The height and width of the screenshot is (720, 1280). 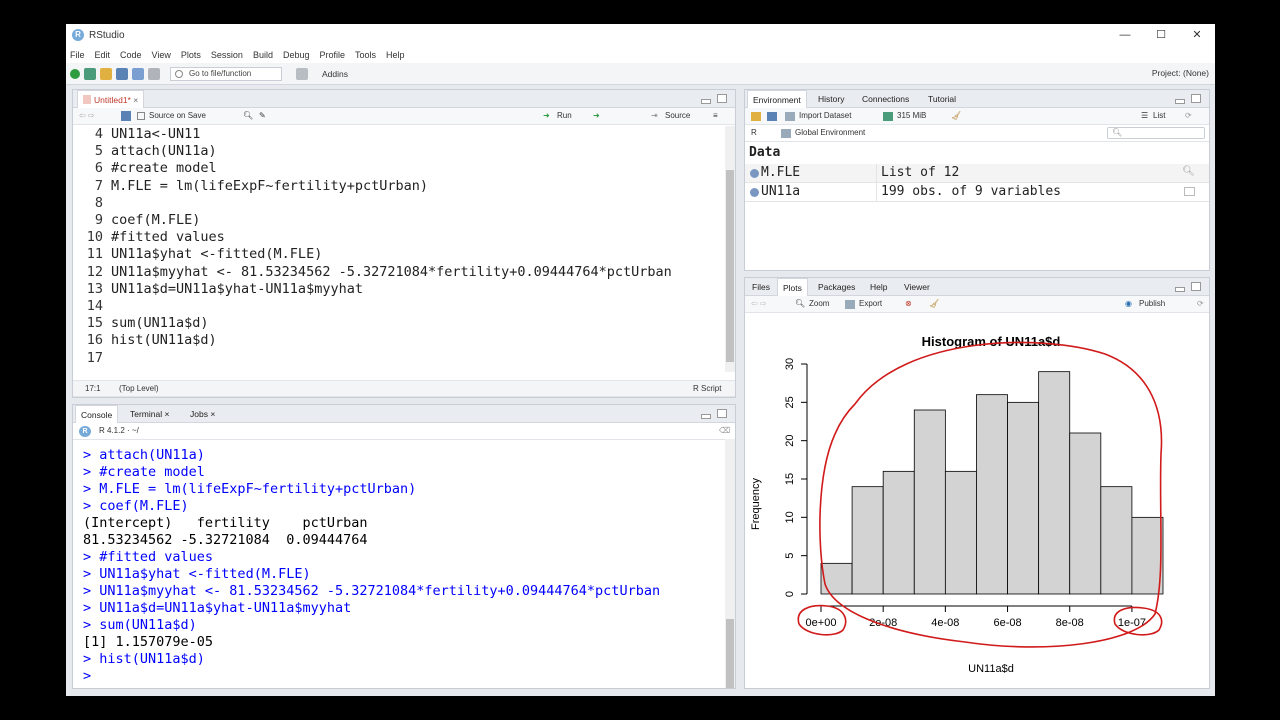 What do you see at coordinates (164, 168) in the screenshot?
I see `code-line: #create model` at bounding box center [164, 168].